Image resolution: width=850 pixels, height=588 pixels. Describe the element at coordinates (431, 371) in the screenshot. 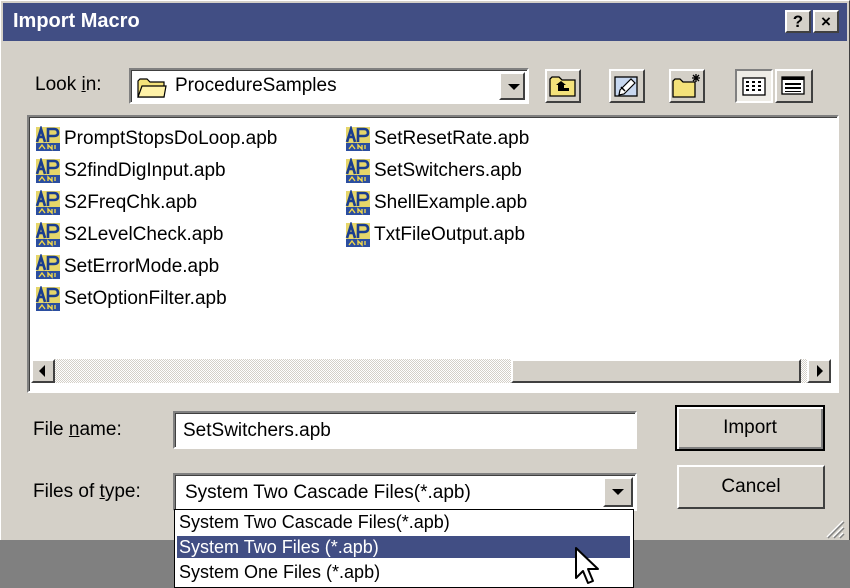

I see `horizontal-scrollbar` at that location.